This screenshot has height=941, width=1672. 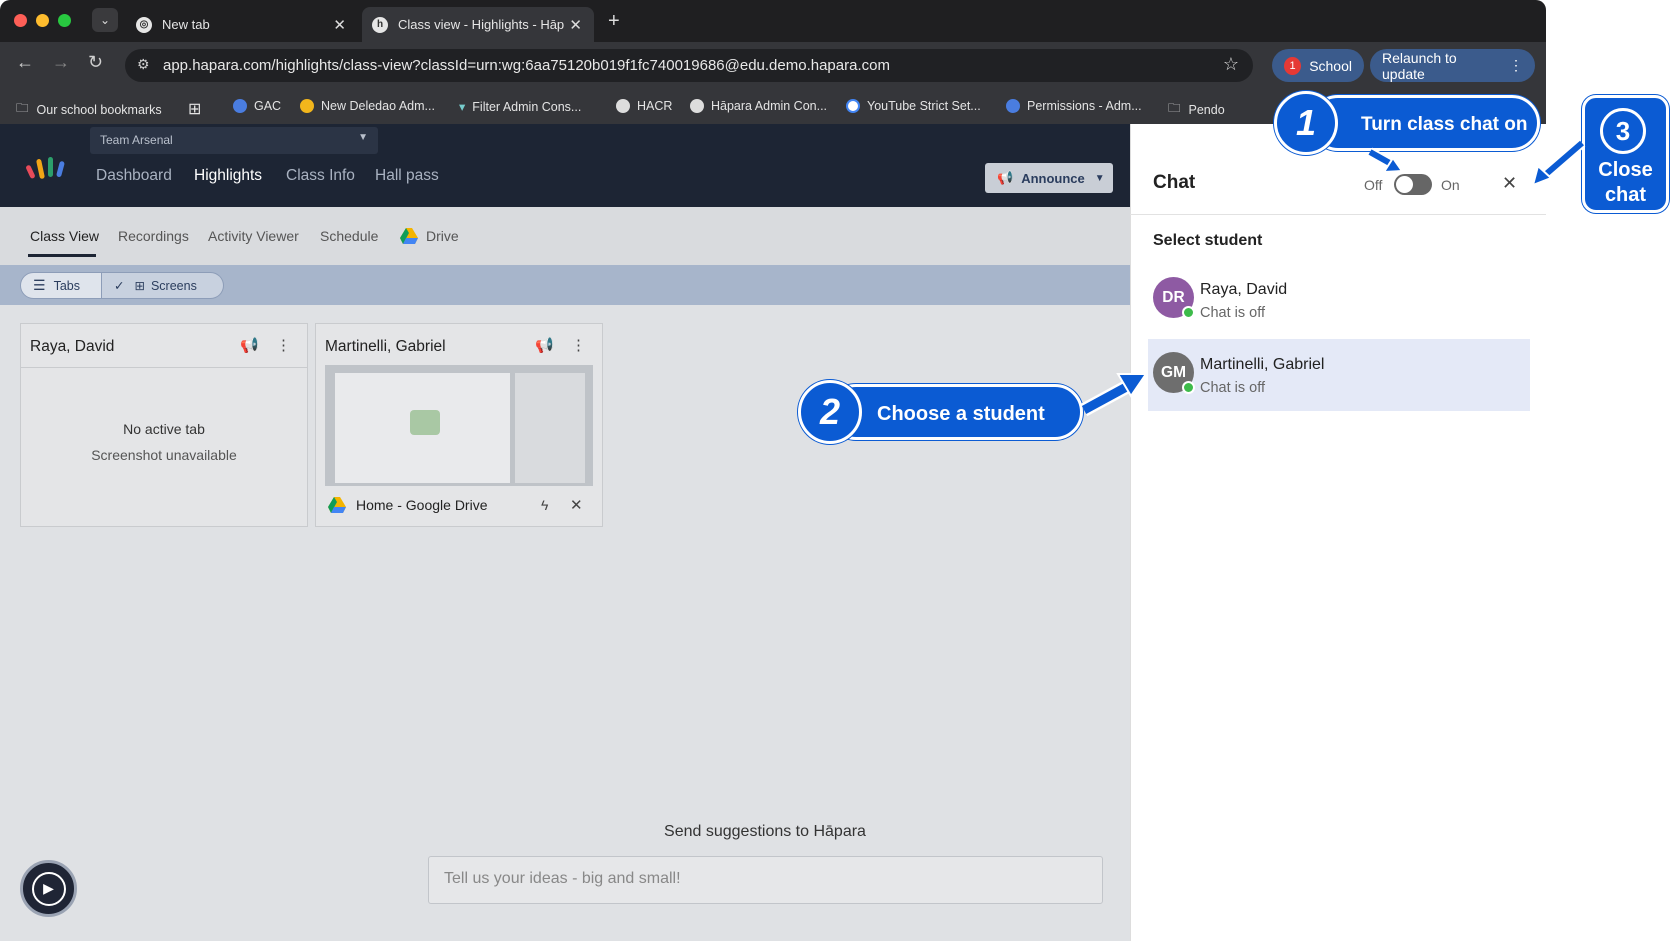 I want to click on callout-arrows, so click(x=1333, y=278).